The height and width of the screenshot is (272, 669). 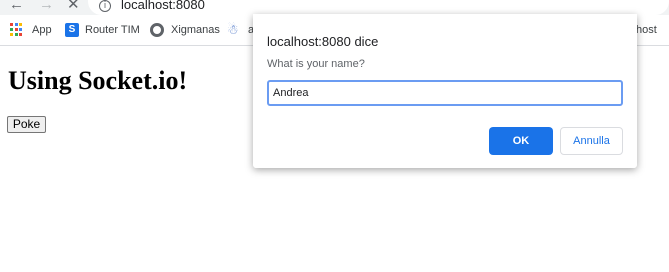 I want to click on bookmark-app: App, so click(x=42, y=30).